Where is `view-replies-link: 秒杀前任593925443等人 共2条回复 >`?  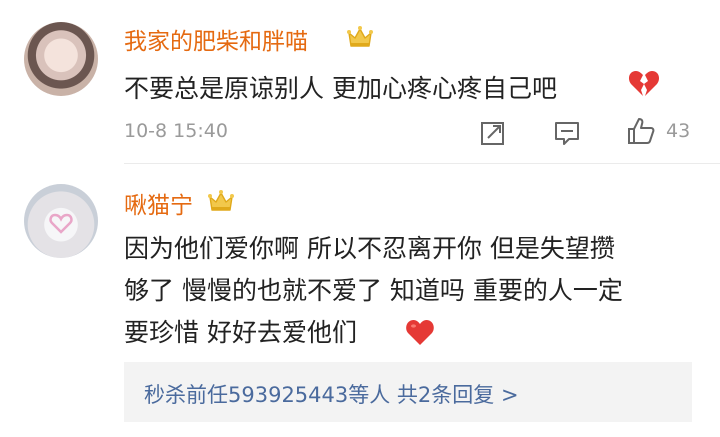
view-replies-link: 秒杀前任593925443等人 共2条回复 > is located at coordinates (331, 394).